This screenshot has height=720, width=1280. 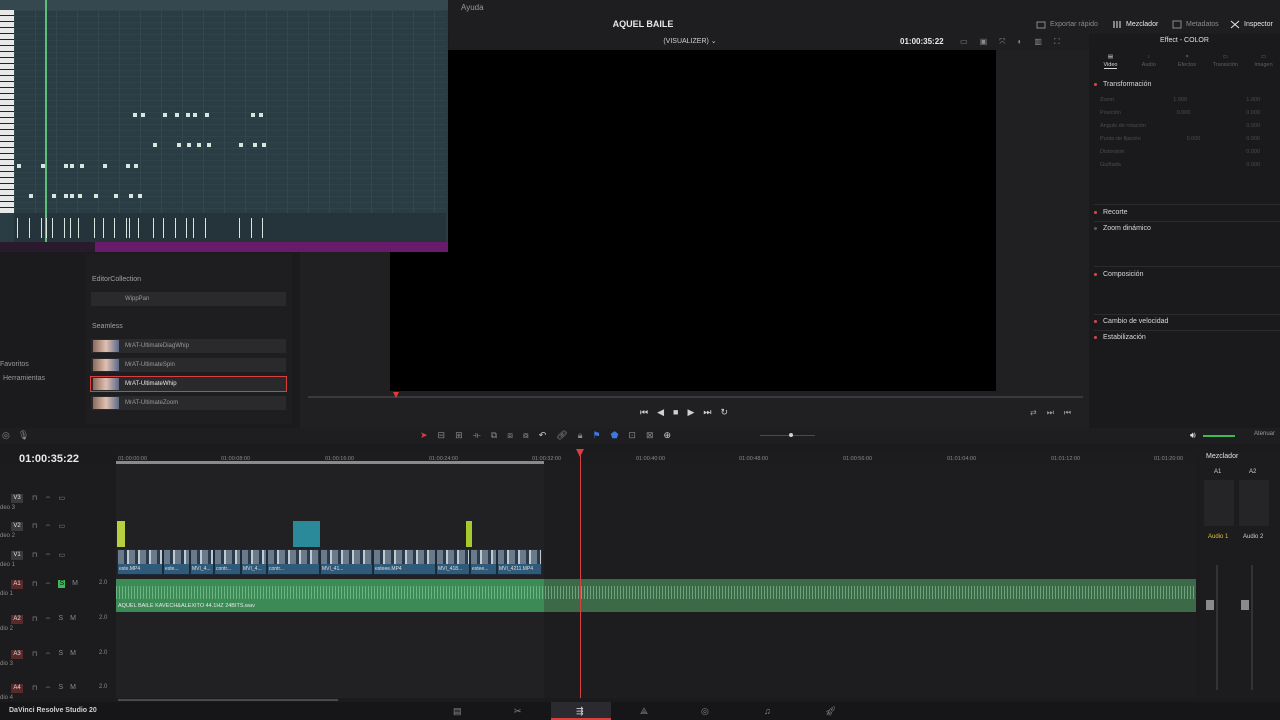 I want to click on viewer-color-icon: ◐, so click(x=1020, y=42).